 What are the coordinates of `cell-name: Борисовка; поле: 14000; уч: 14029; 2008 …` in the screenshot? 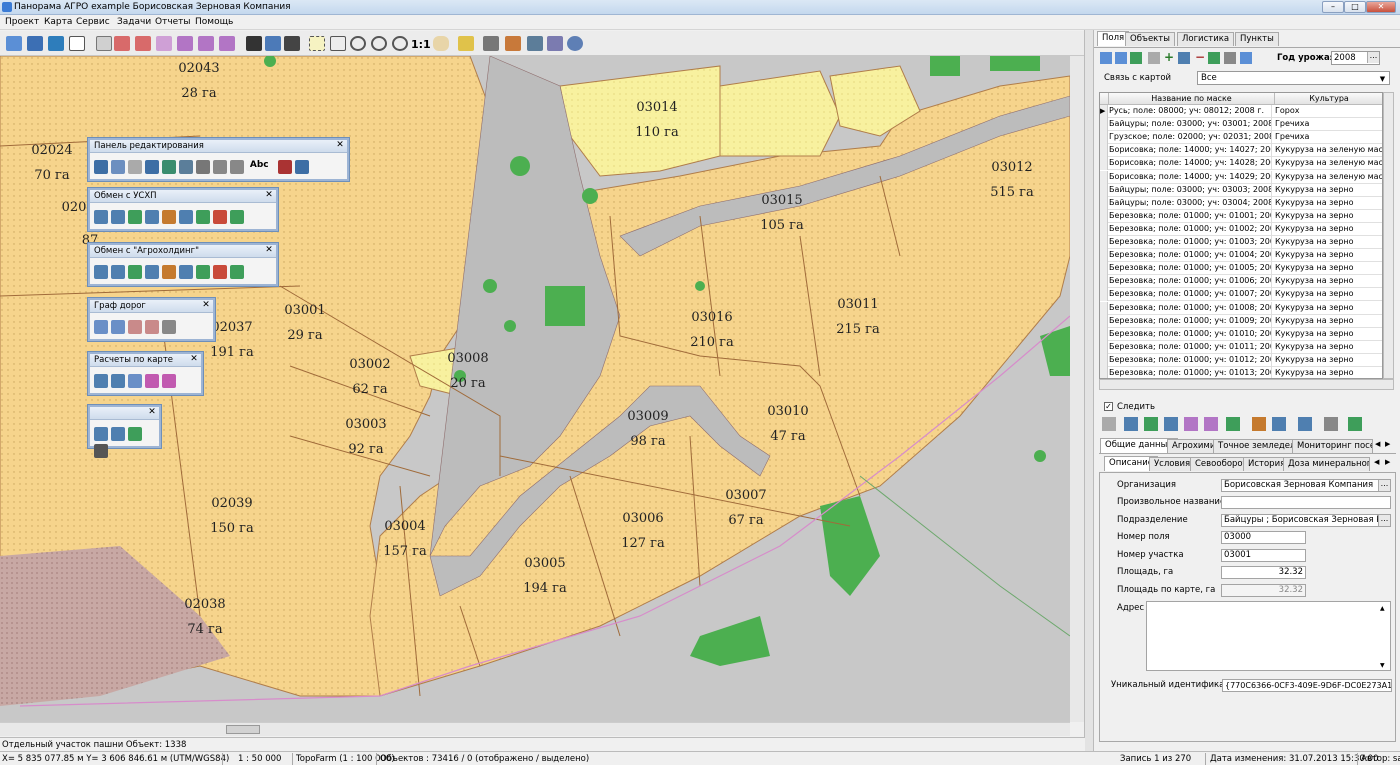 It's located at (1190, 177).